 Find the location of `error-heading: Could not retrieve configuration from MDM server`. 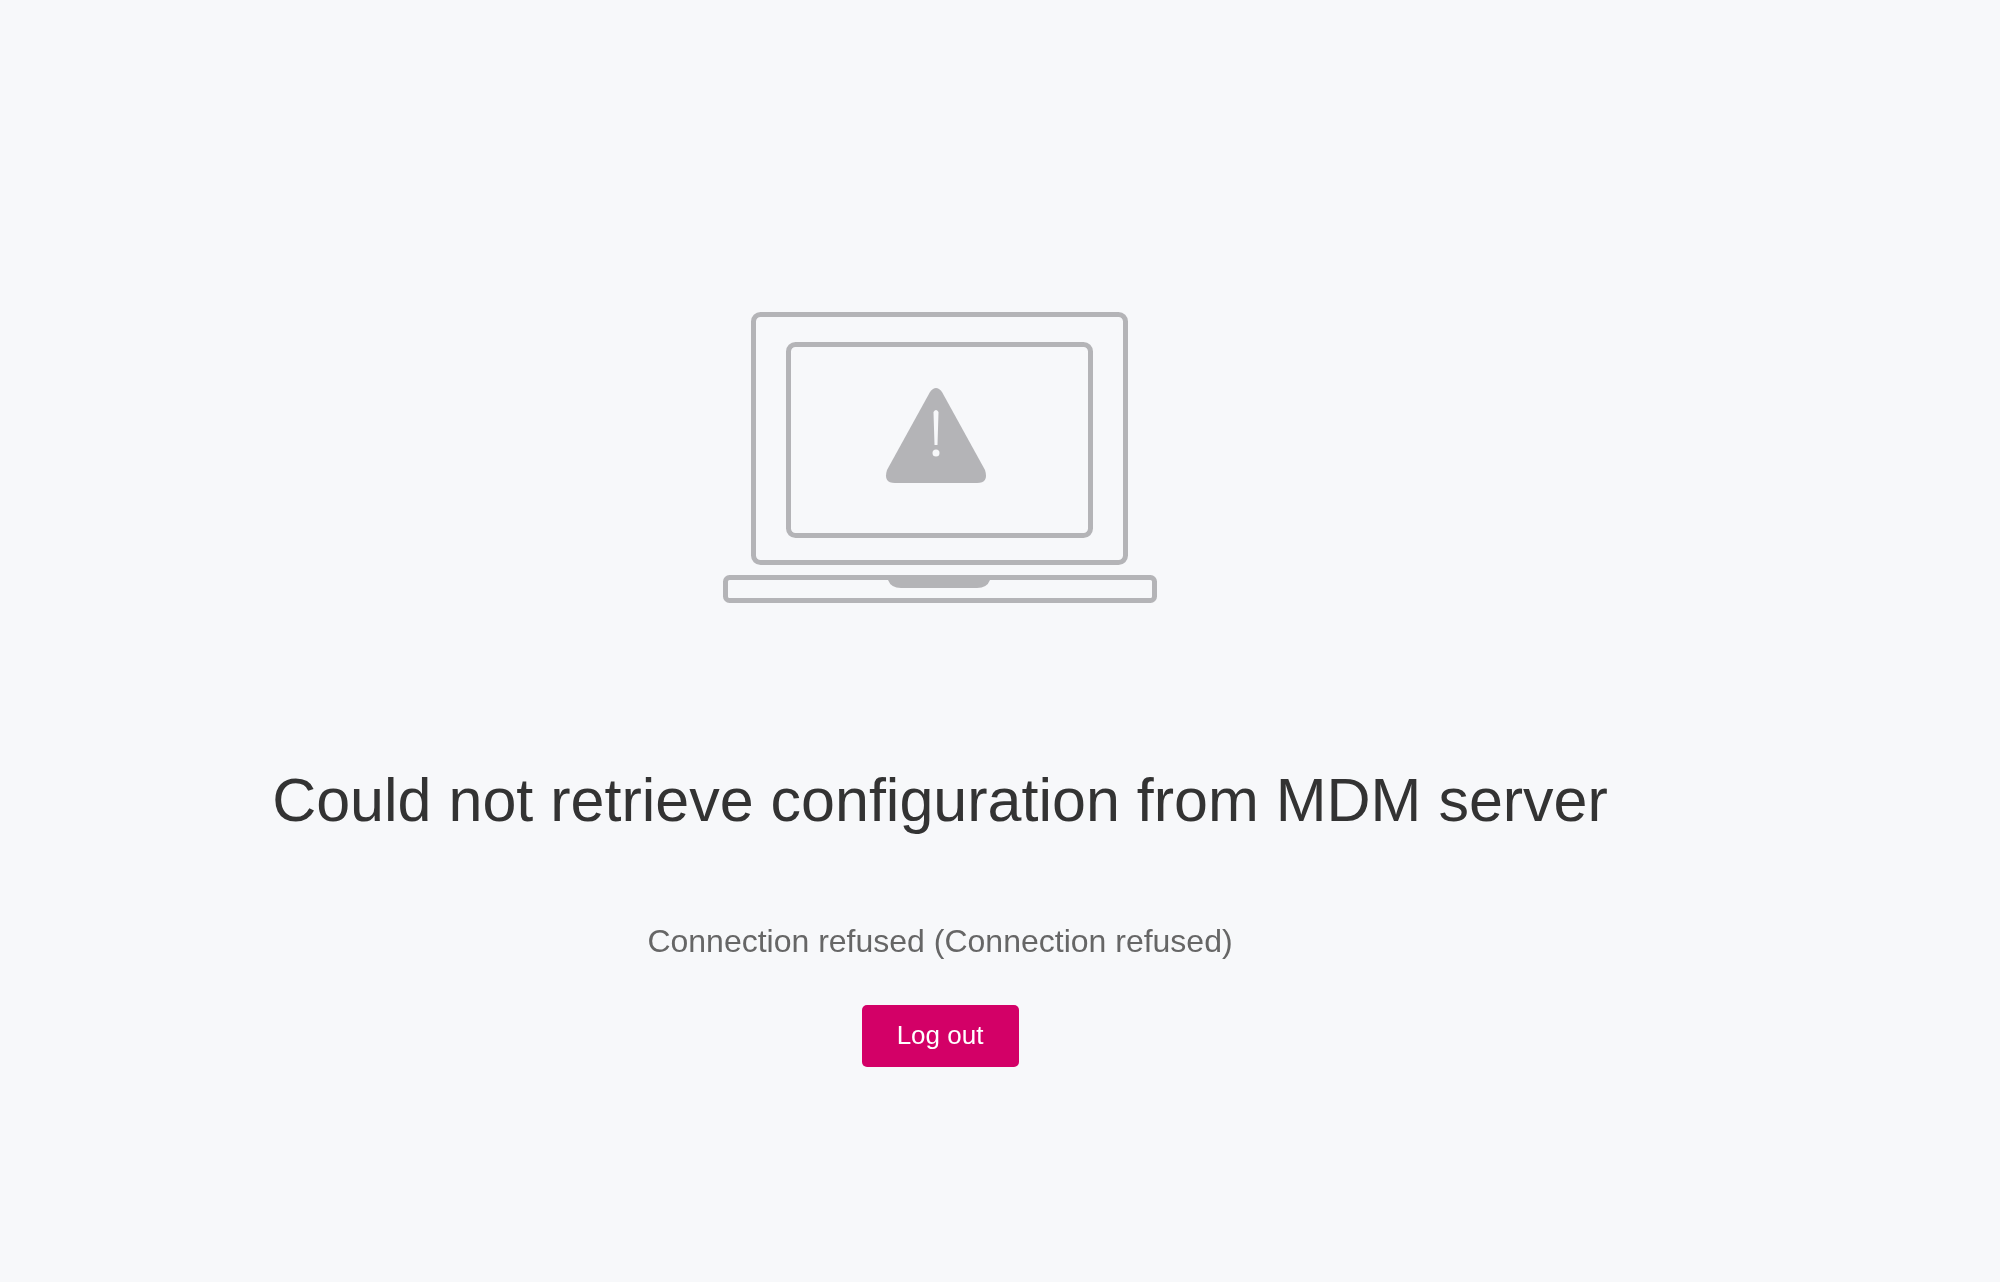

error-heading: Could not retrieve configuration from MDM server is located at coordinates (940, 800).